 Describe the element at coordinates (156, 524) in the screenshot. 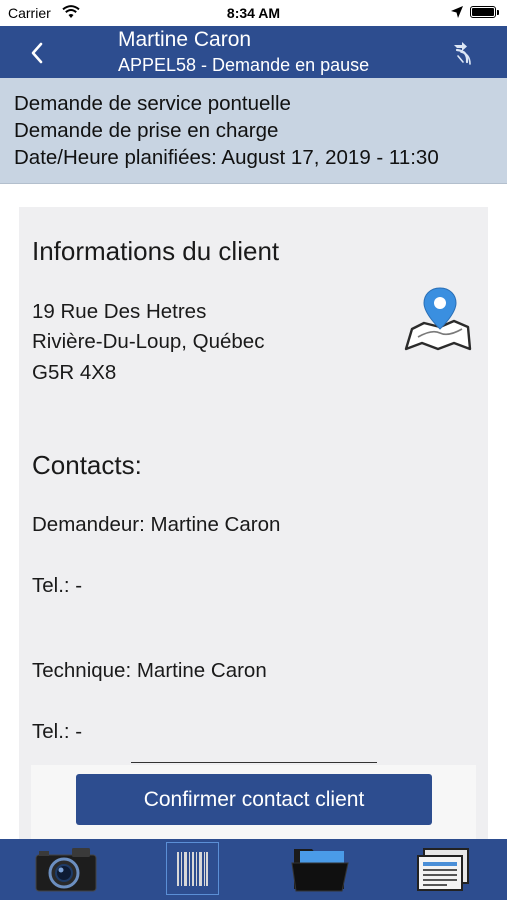

I see `requester-contact: Demandeur: Martine Caron` at that location.